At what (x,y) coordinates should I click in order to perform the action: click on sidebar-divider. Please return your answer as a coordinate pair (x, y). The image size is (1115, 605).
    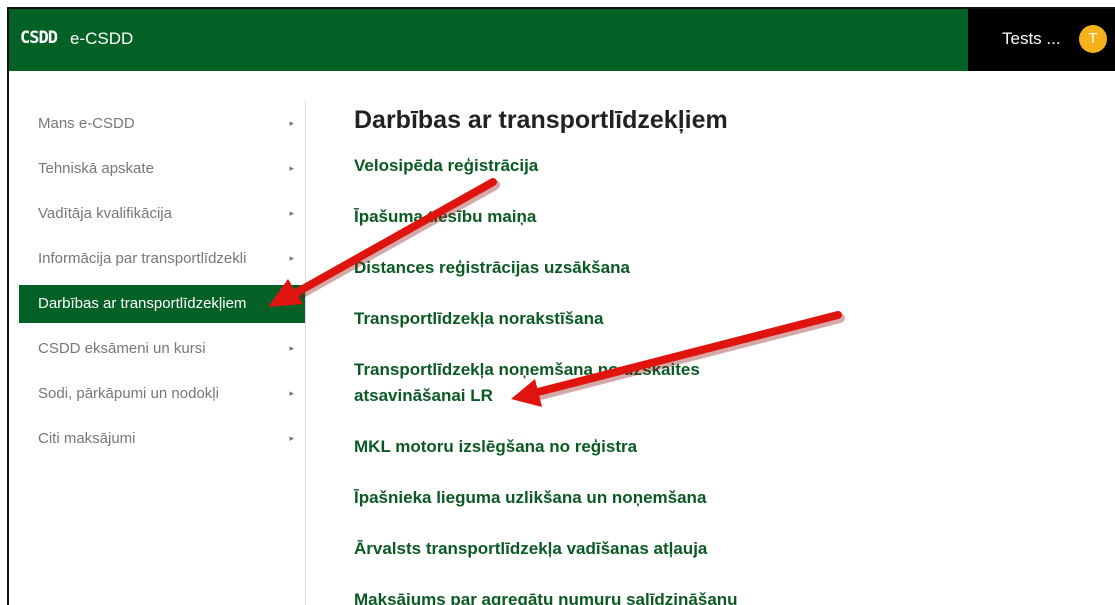
    Looking at the image, I should click on (305, 353).